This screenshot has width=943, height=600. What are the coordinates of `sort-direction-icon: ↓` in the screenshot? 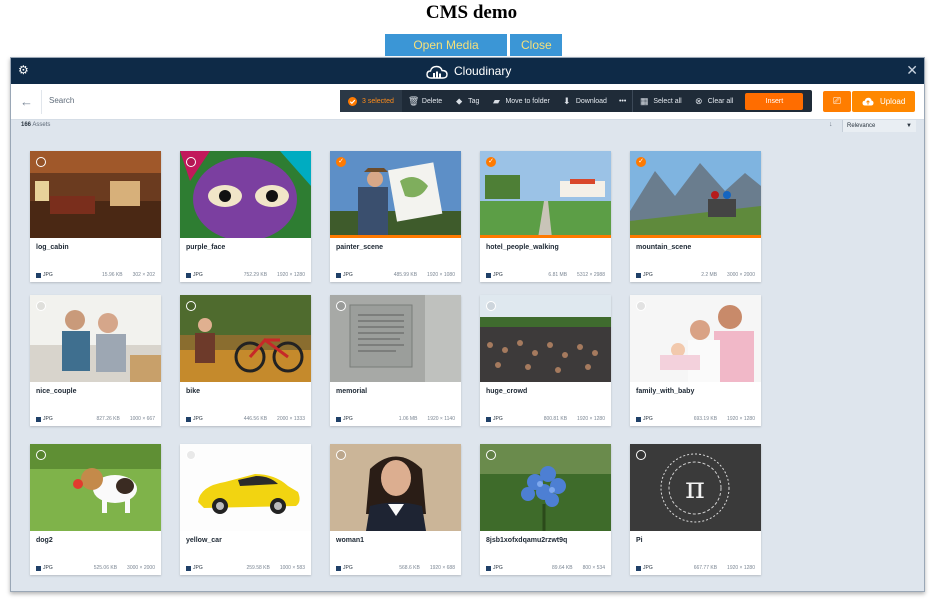 It's located at (831, 124).